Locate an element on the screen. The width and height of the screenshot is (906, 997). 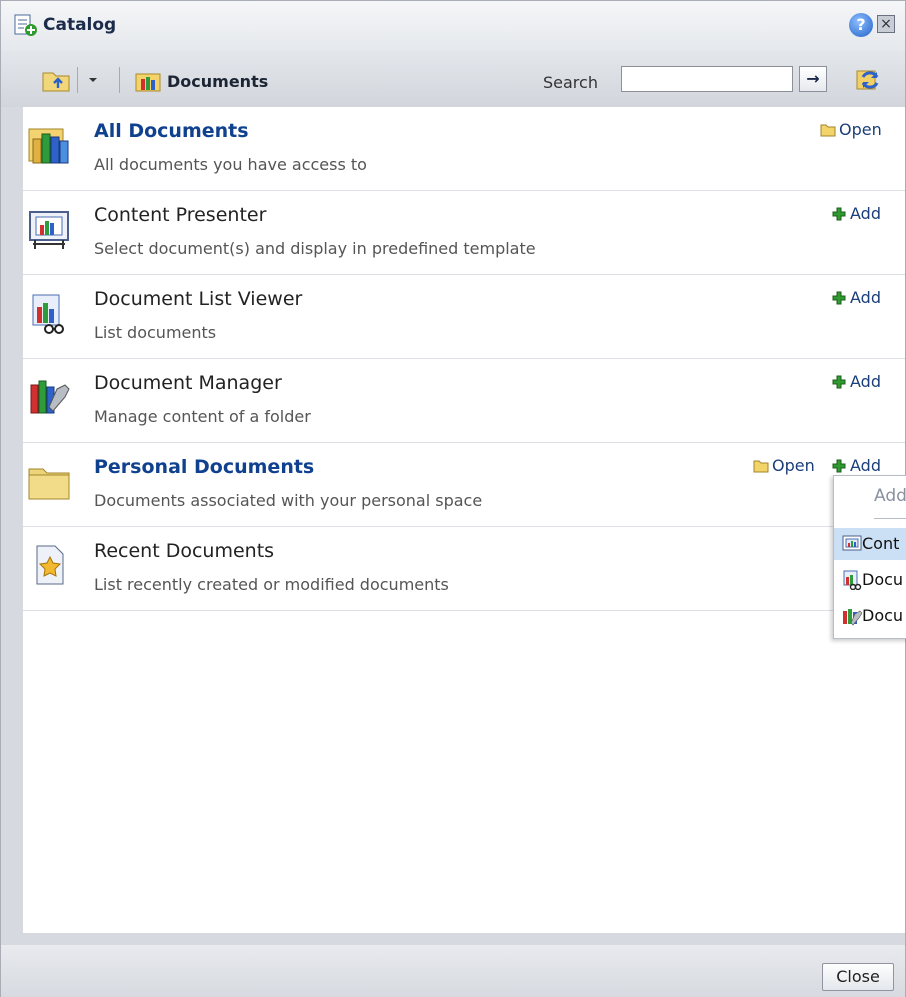
chevron-down-icon is located at coordinates (93, 80).